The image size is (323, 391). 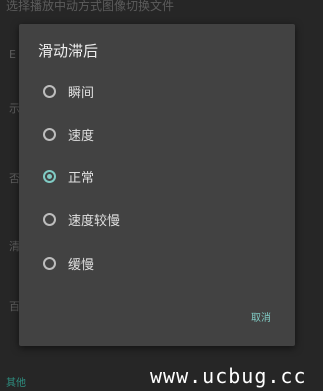 I want to click on option-label: 缓慢, so click(x=81, y=265).